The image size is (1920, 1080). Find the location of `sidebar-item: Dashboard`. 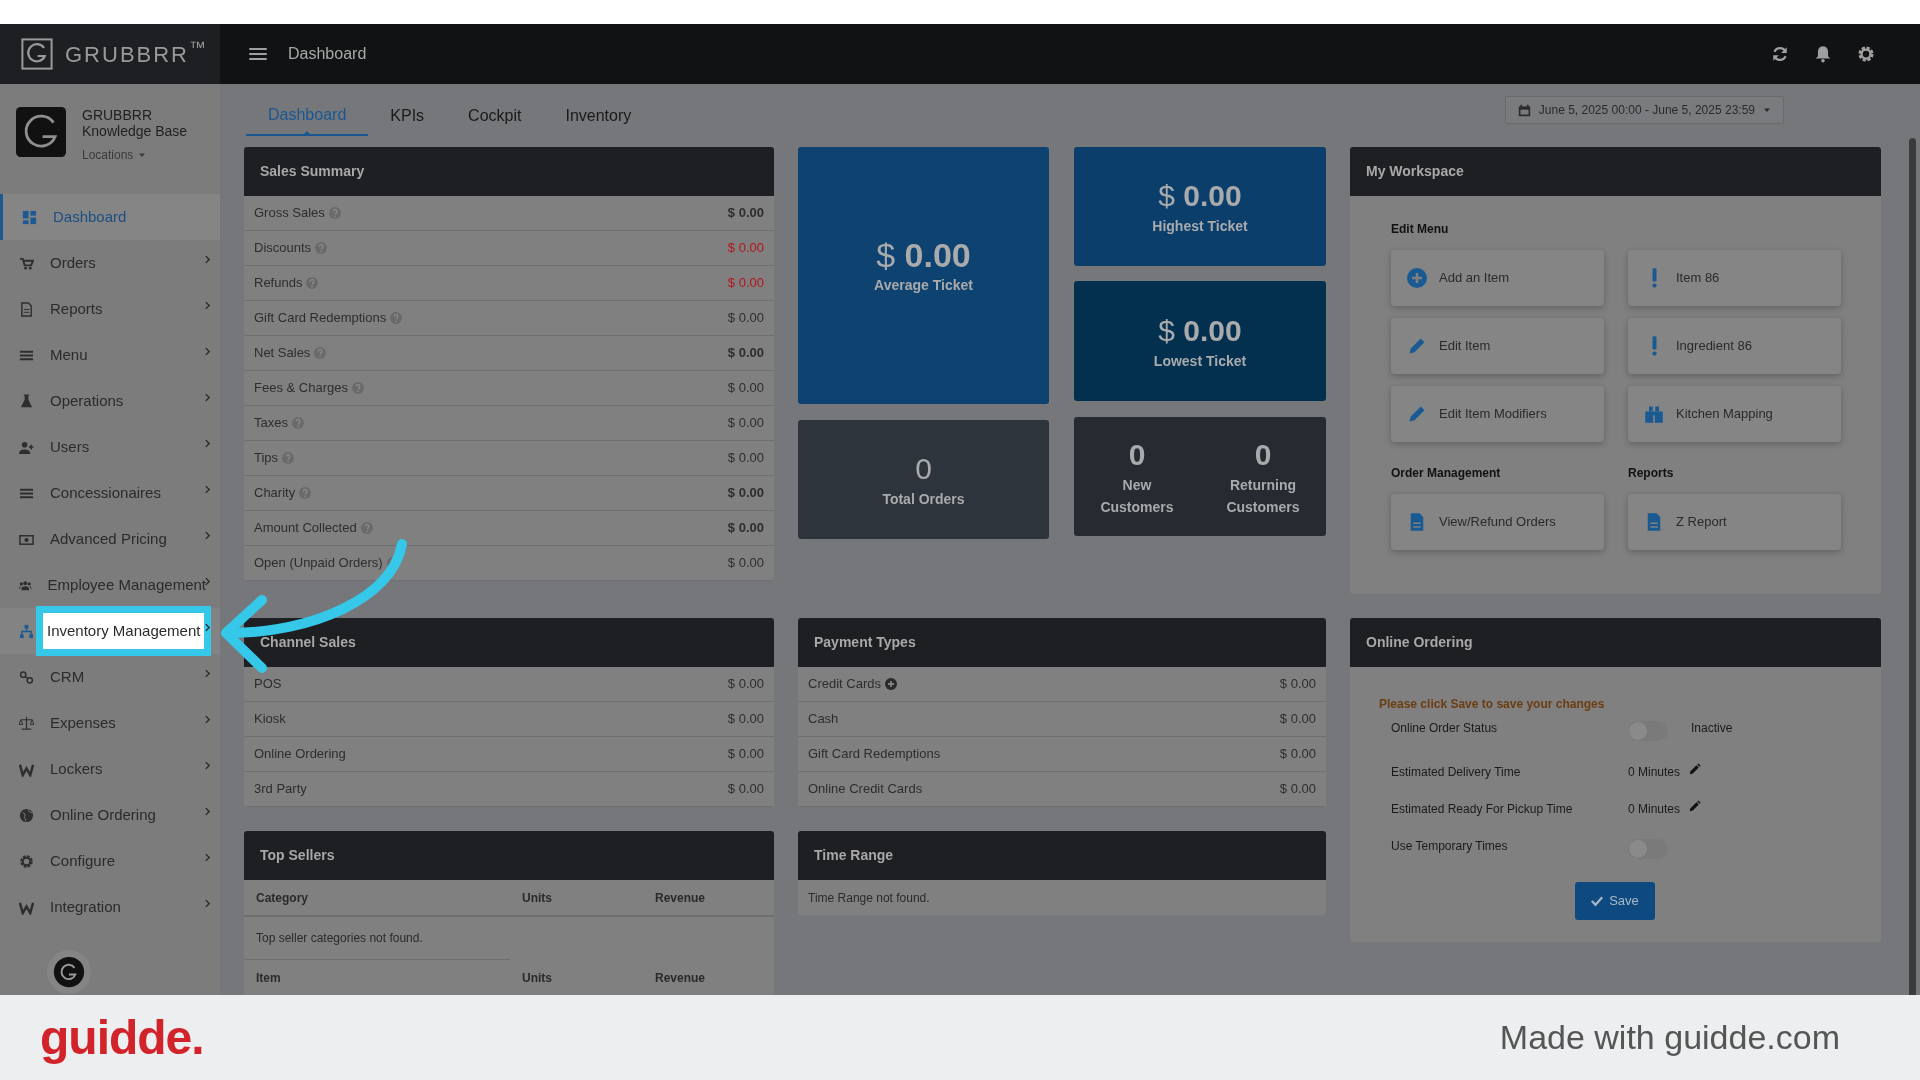

sidebar-item: Dashboard is located at coordinates (110, 217).